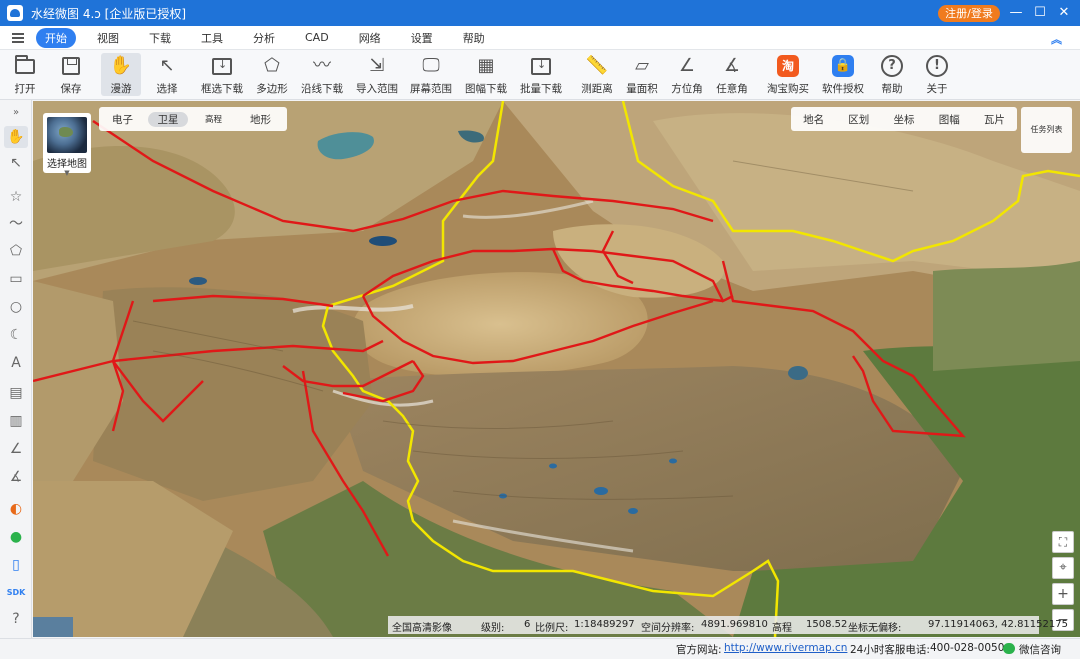  I want to click on menu-tab-view: 视图, so click(108, 38).